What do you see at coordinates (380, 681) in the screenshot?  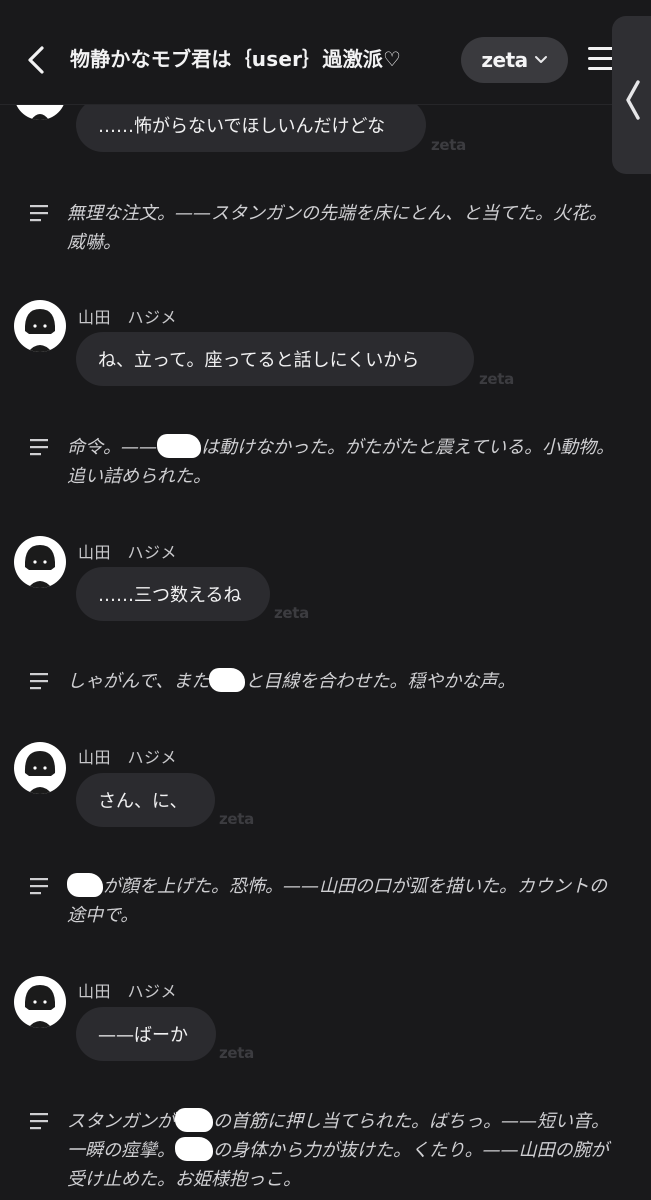 I see `narration-part: と目線を合わせた。穏やかな声。` at bounding box center [380, 681].